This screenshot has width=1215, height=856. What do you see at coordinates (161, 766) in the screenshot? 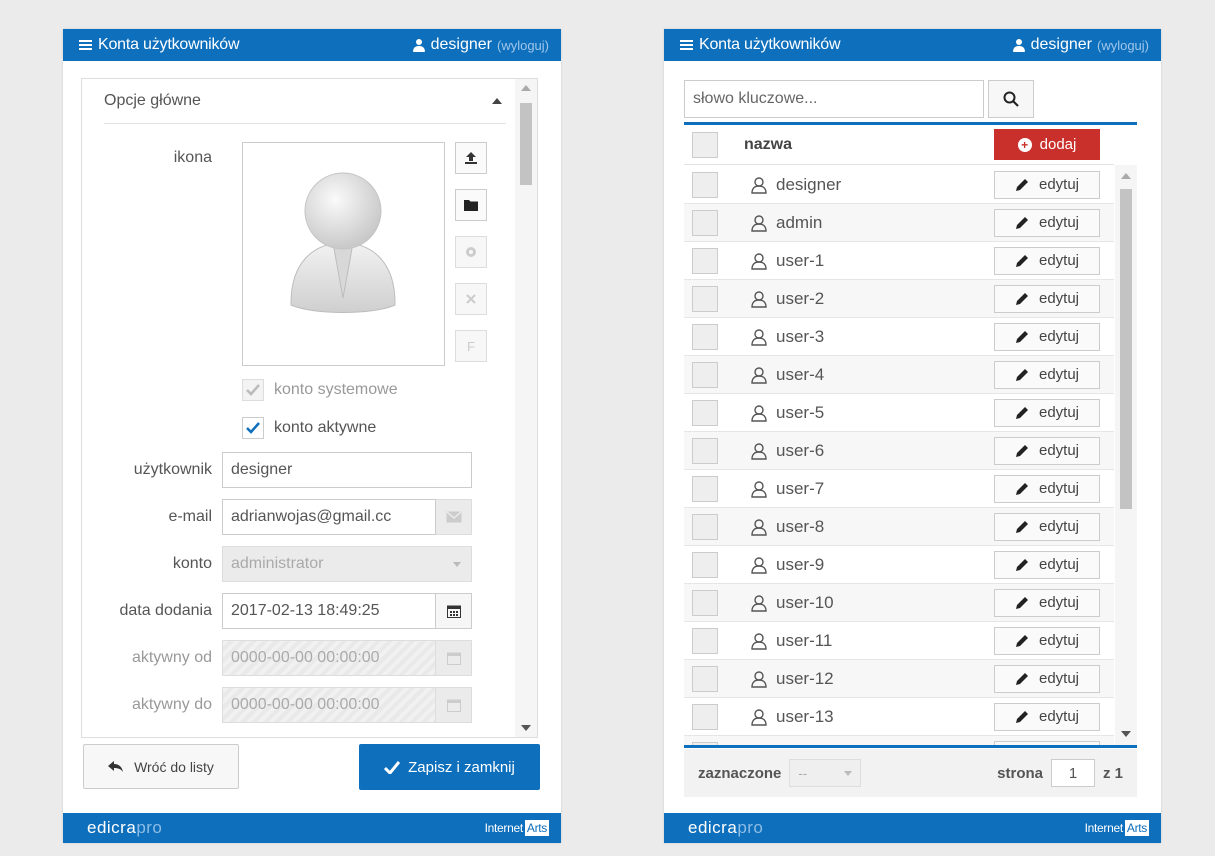
I see `back-to-list-button: Wróć do listy` at bounding box center [161, 766].